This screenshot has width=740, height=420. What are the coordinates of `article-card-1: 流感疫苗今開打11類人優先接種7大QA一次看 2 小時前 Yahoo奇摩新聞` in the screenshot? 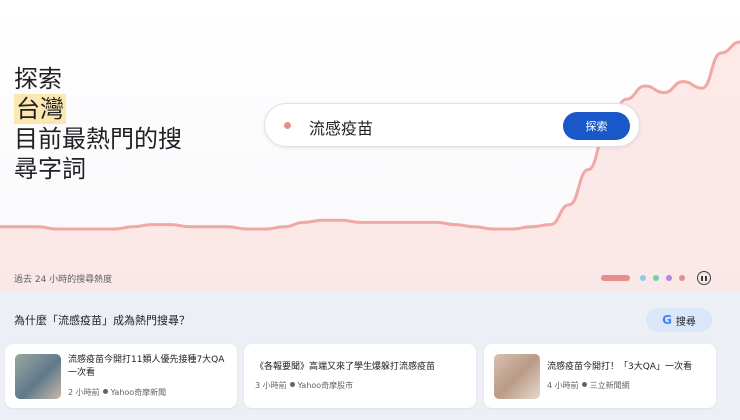 It's located at (121, 376).